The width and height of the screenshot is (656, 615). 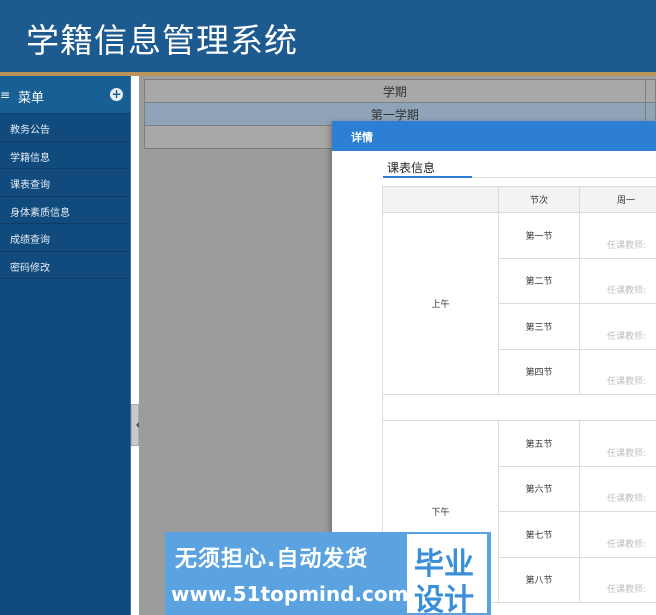 What do you see at coordinates (539, 326) in the screenshot?
I see `period-label: 第三节` at bounding box center [539, 326].